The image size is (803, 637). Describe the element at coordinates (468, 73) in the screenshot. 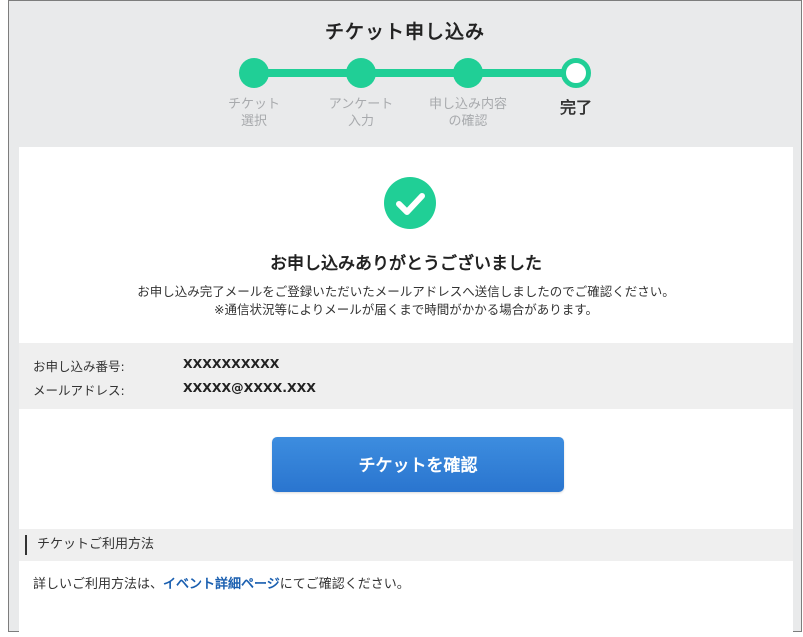

I see `step-dot-review` at that location.